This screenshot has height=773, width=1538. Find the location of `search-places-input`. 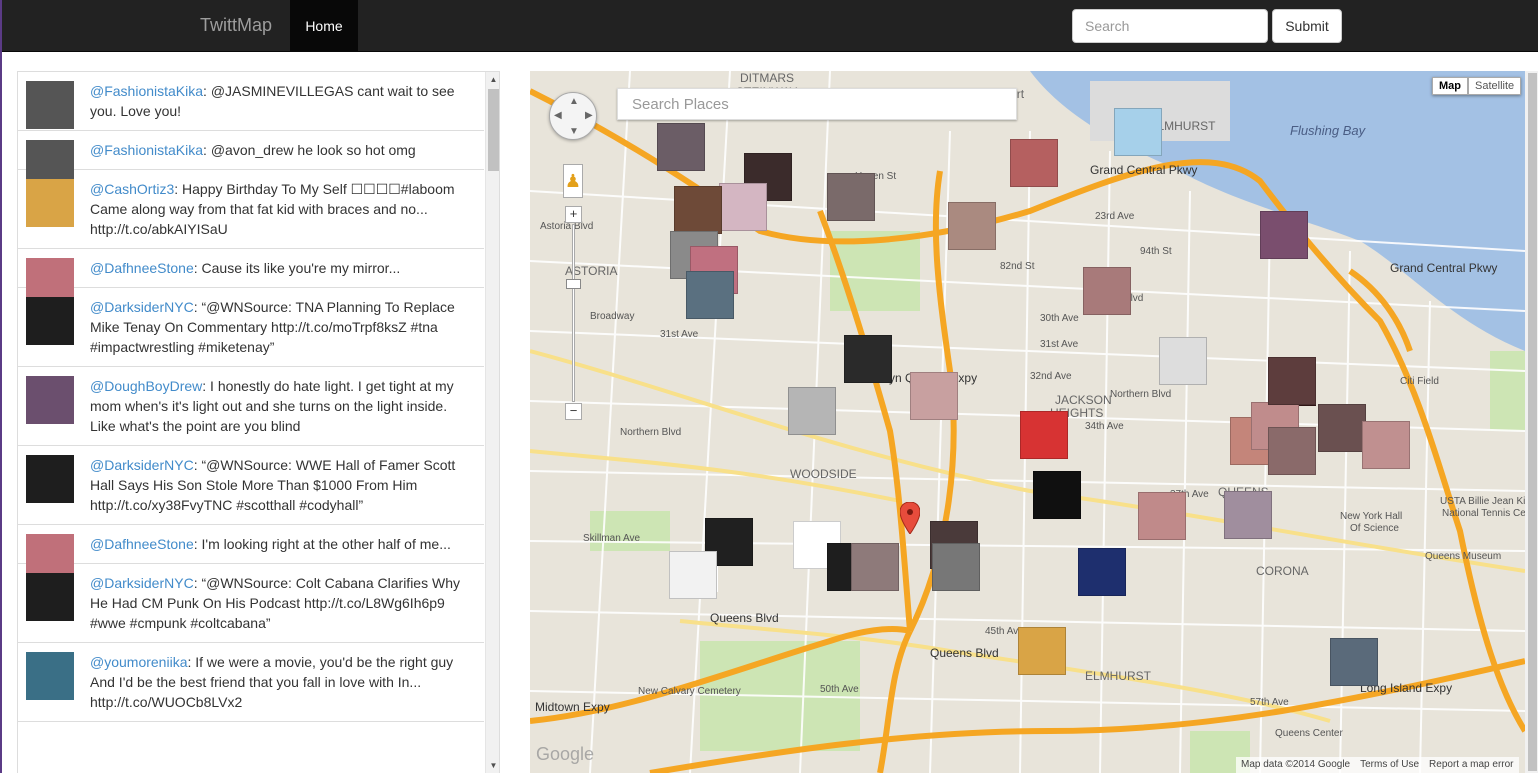

search-places-input is located at coordinates (817, 104).